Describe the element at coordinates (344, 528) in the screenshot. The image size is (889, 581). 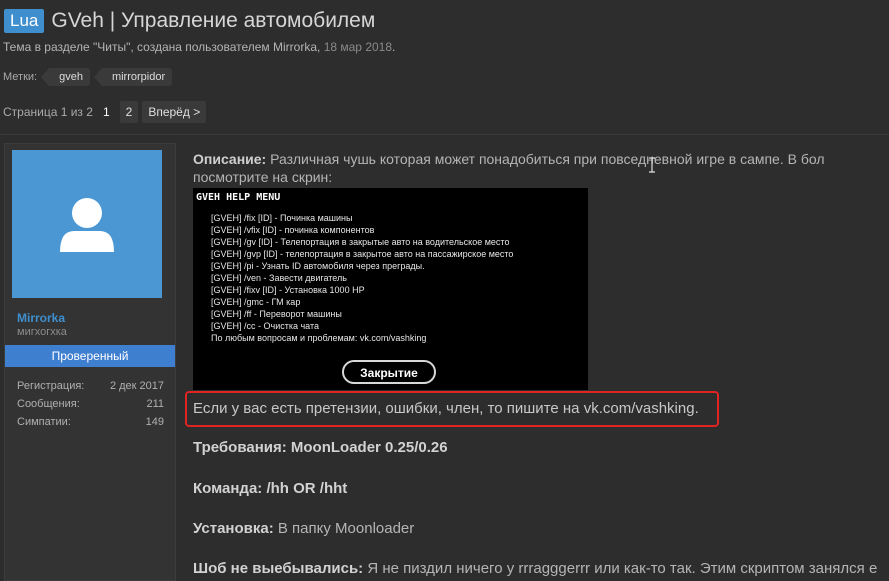
I see `install-text: В папку Moonloader` at that location.